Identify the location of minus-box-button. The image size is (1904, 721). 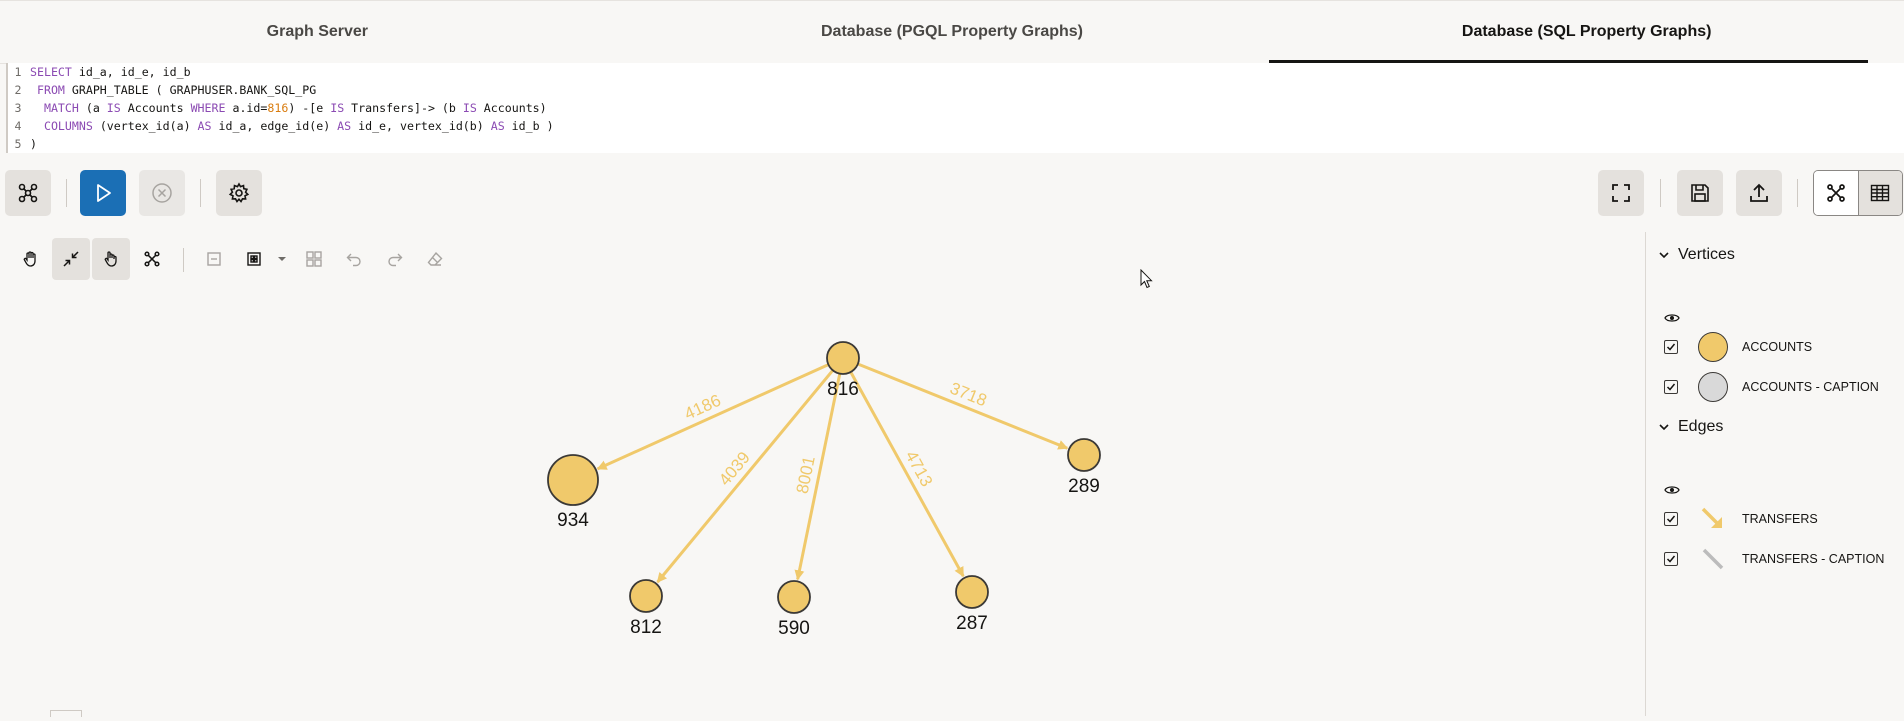
(214, 259).